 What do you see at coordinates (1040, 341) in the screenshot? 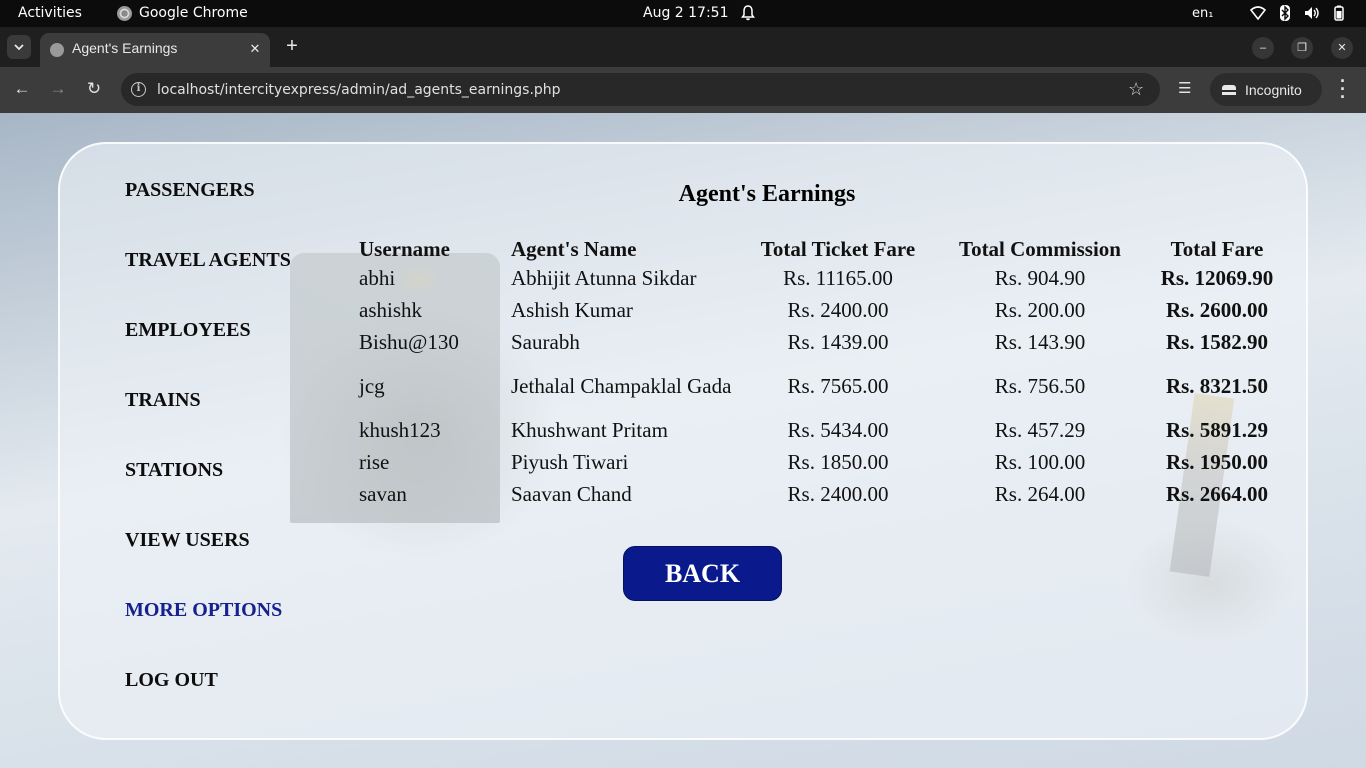
I see `cell-commission: Rs. 143.90` at bounding box center [1040, 341].